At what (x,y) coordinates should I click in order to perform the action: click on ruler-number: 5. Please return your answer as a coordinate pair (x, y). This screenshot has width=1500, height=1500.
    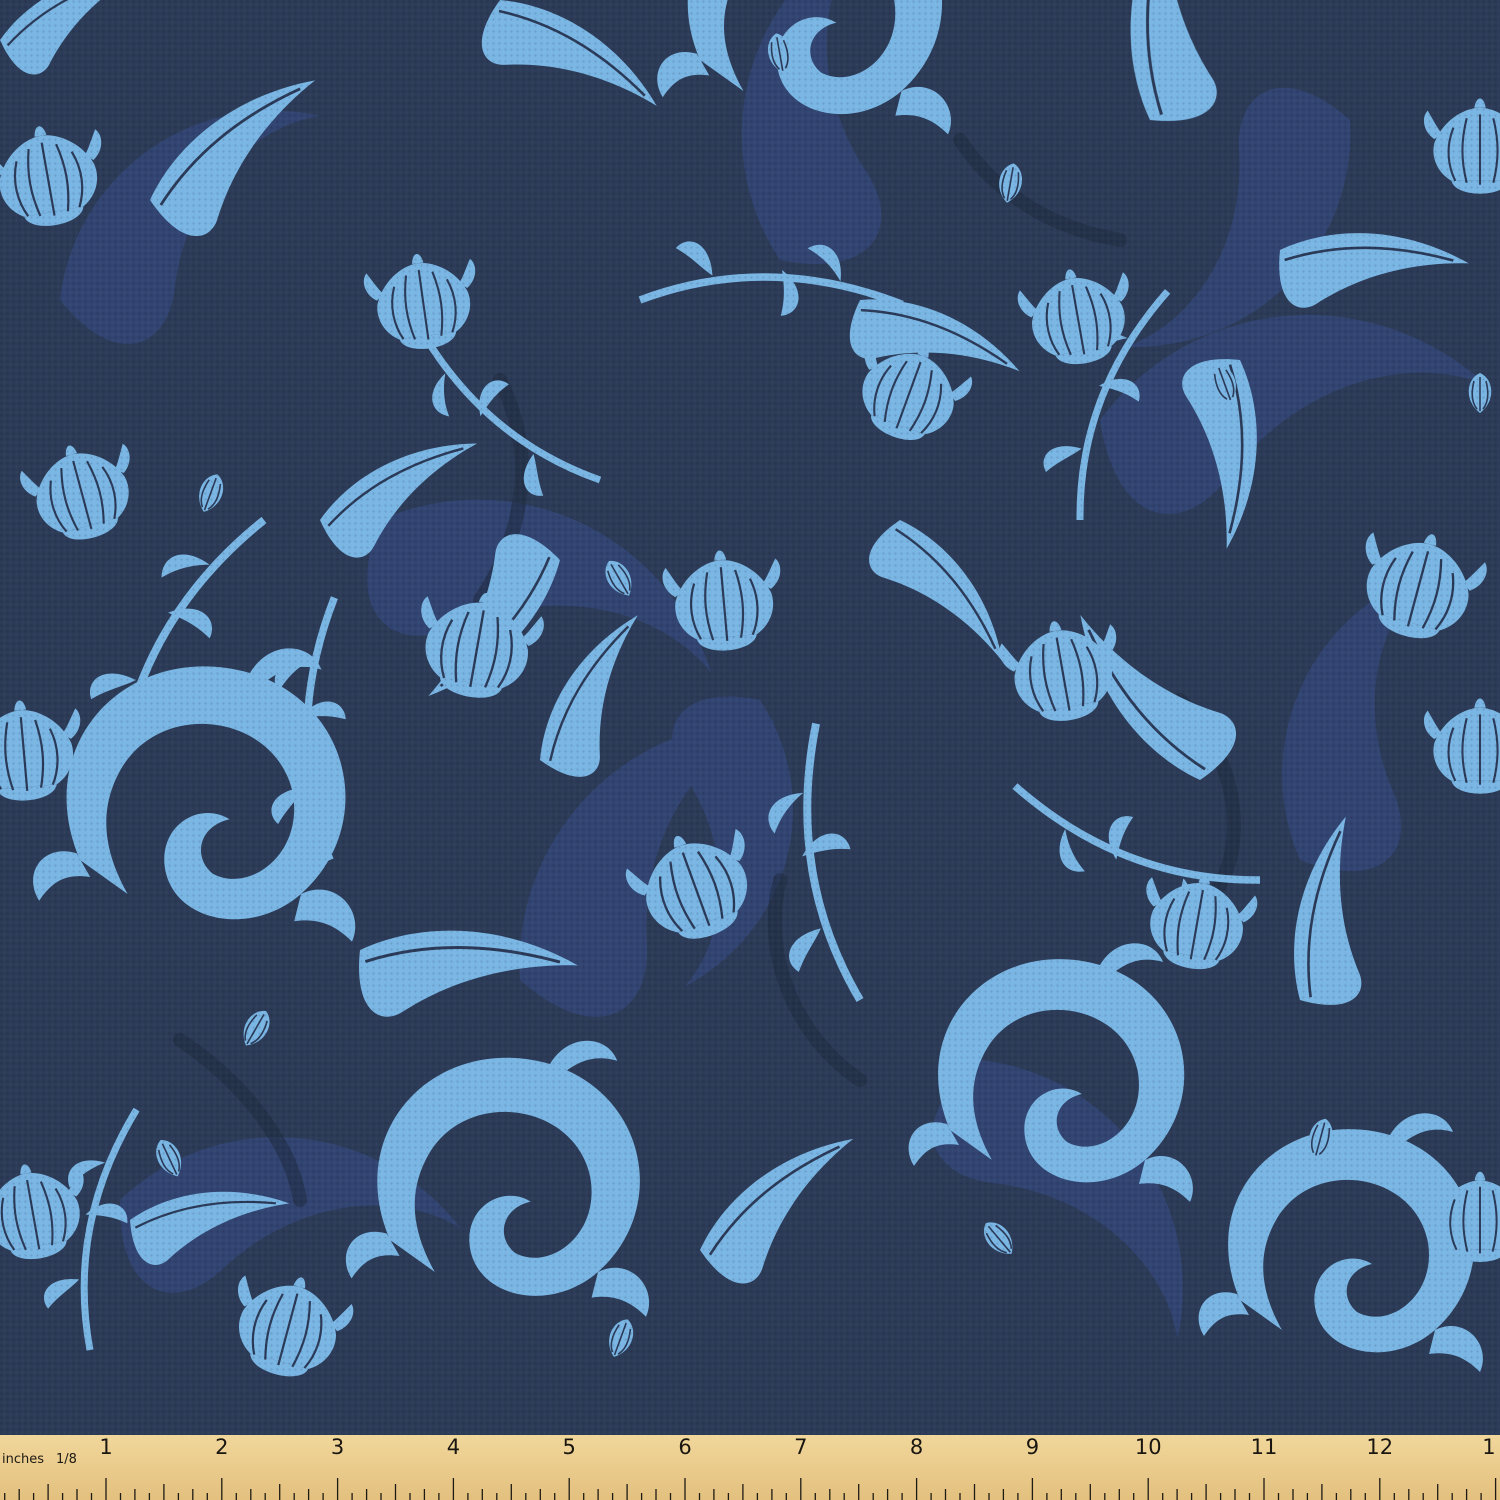
    Looking at the image, I should click on (569, 1447).